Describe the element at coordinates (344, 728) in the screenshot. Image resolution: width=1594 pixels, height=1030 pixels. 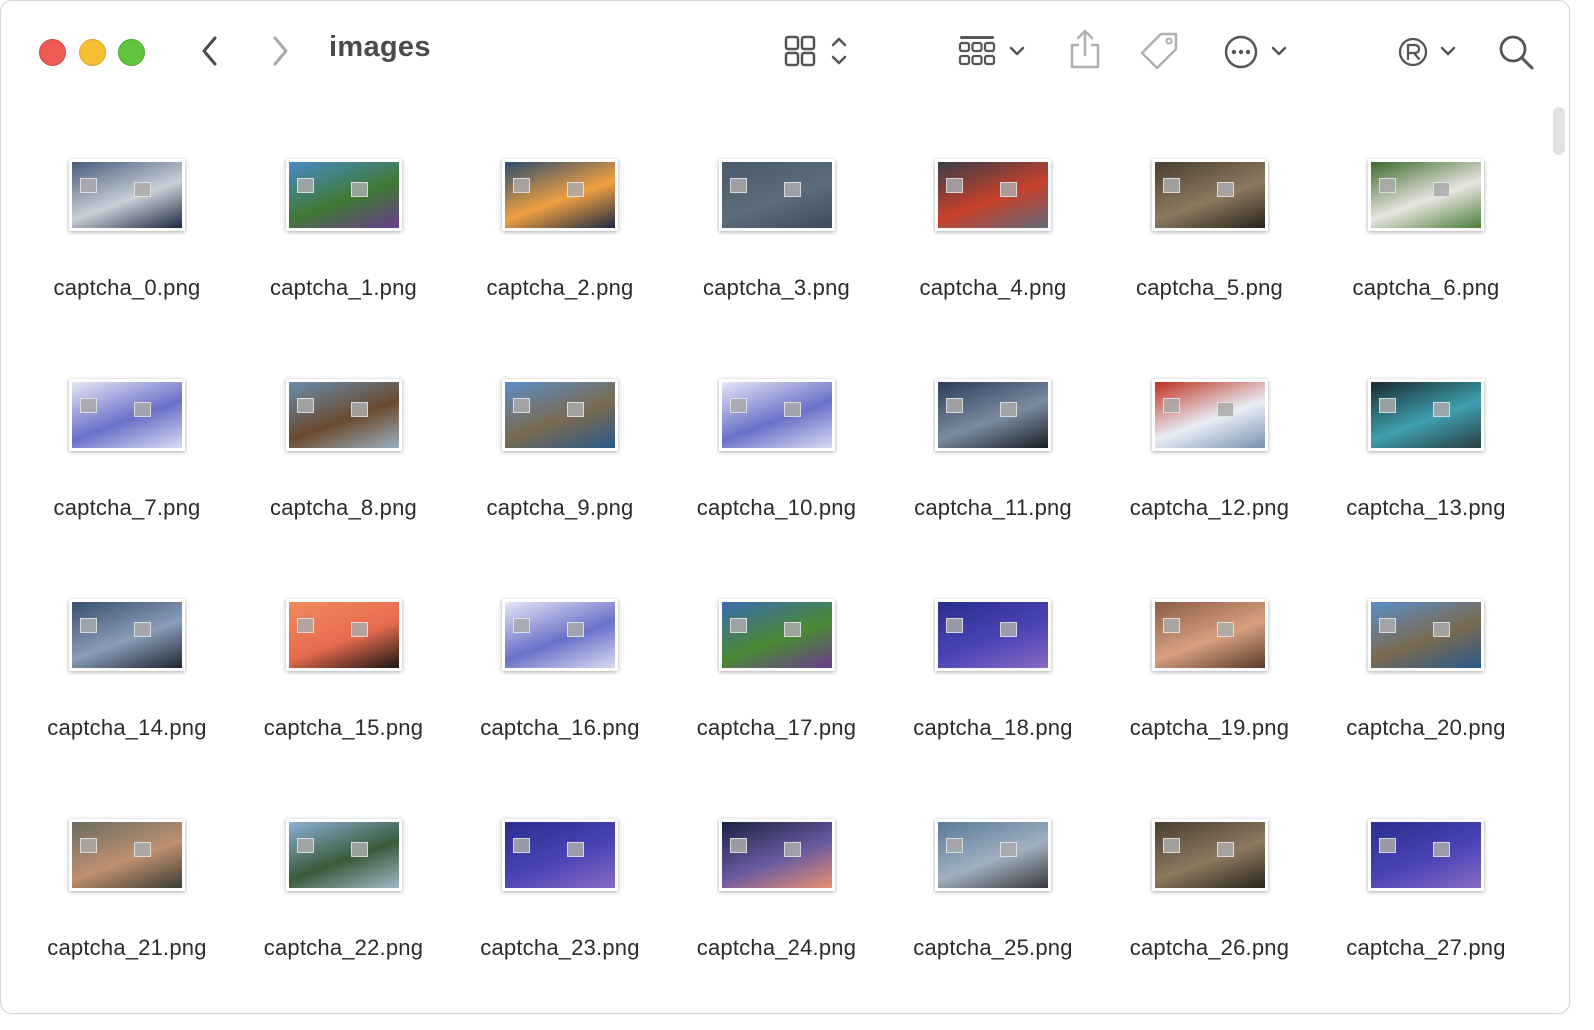
I see `file-name: captcha_15.png` at that location.